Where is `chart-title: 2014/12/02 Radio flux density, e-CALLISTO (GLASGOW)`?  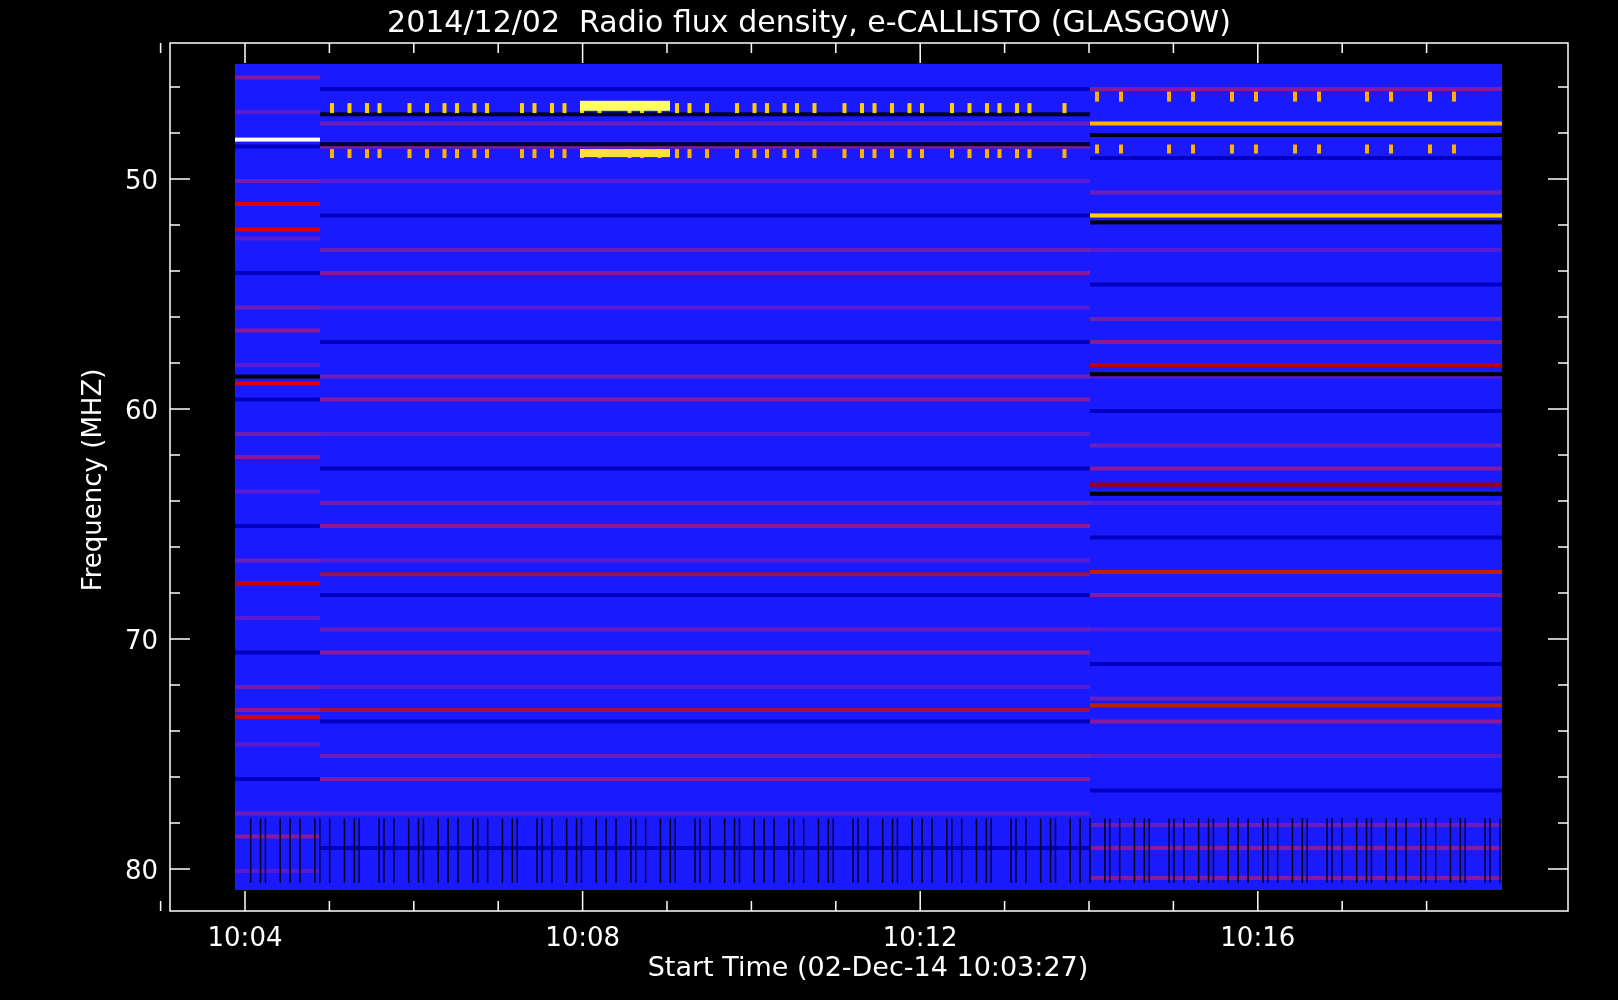 chart-title: 2014/12/02 Radio flux density, e-CALLISTO (GLASGOW) is located at coordinates (809, 21).